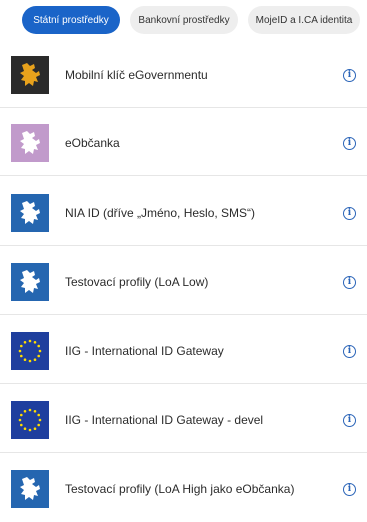 The image size is (367, 522). Describe the element at coordinates (137, 282) in the screenshot. I see `provider-label: Testovací profily (LoA Low)` at that location.